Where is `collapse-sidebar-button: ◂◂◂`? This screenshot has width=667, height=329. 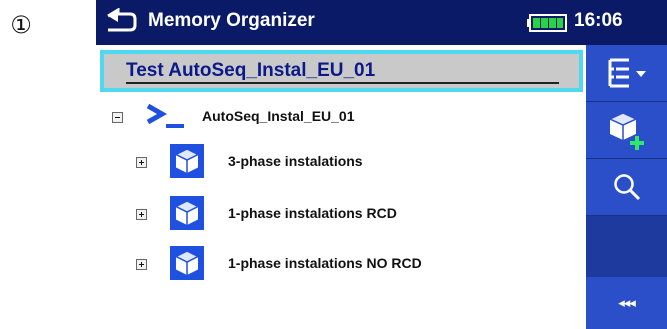
collapse-sidebar-button: ◂◂◂ is located at coordinates (626, 303).